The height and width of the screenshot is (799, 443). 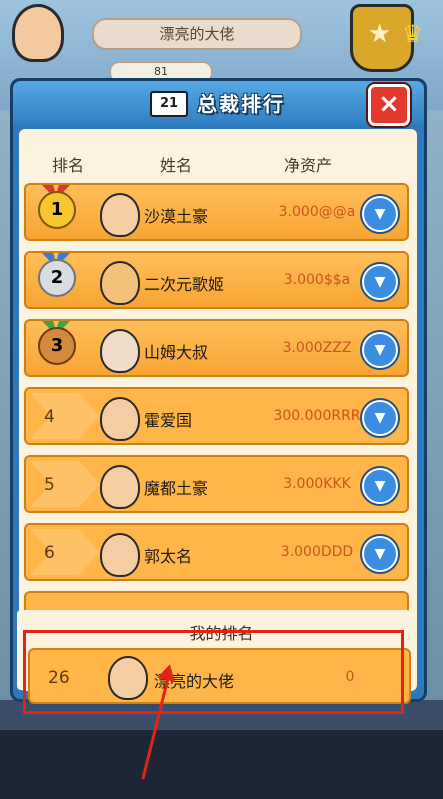 I want to click on podium-icon: 21, so click(x=169, y=104).